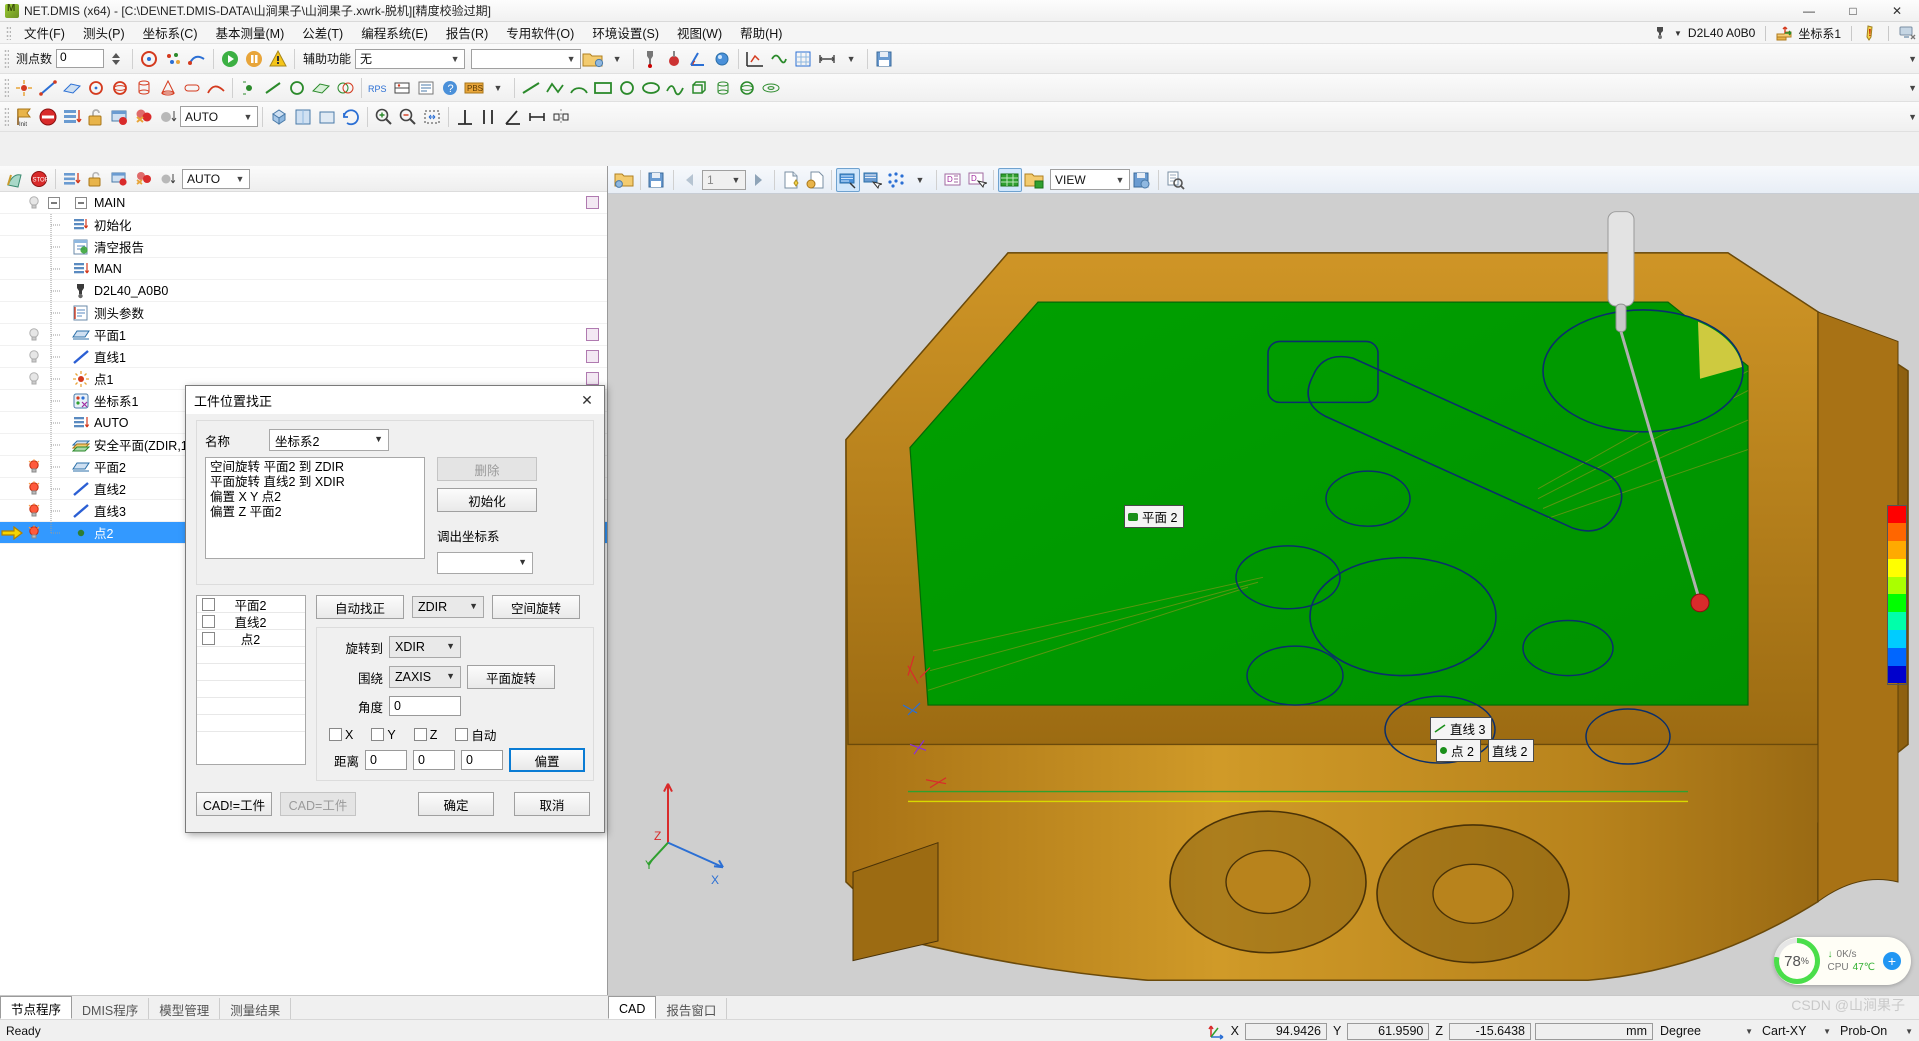  Describe the element at coordinates (803, 59) in the screenshot. I see `measure-grid-icon` at that location.